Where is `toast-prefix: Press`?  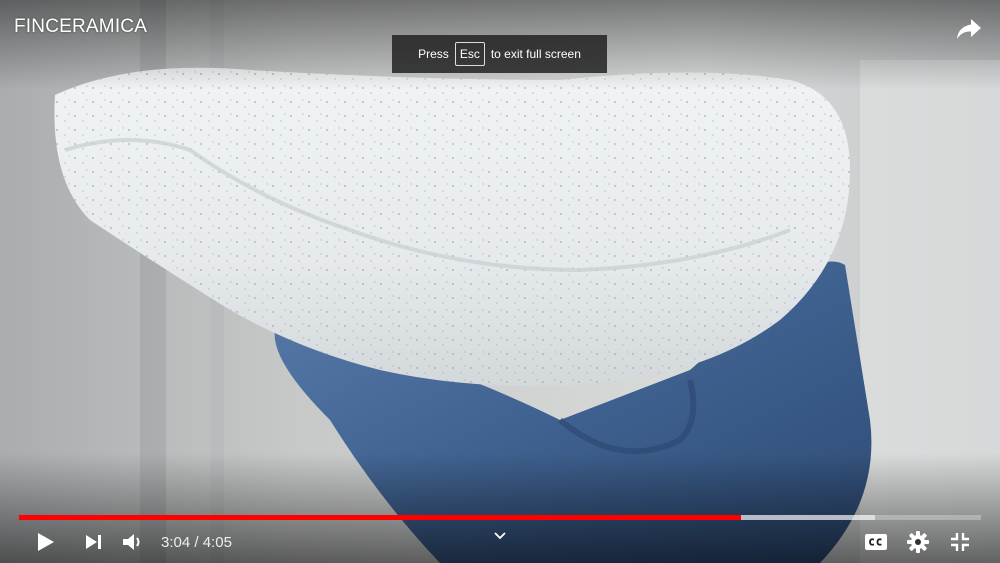
toast-prefix: Press is located at coordinates (433, 54).